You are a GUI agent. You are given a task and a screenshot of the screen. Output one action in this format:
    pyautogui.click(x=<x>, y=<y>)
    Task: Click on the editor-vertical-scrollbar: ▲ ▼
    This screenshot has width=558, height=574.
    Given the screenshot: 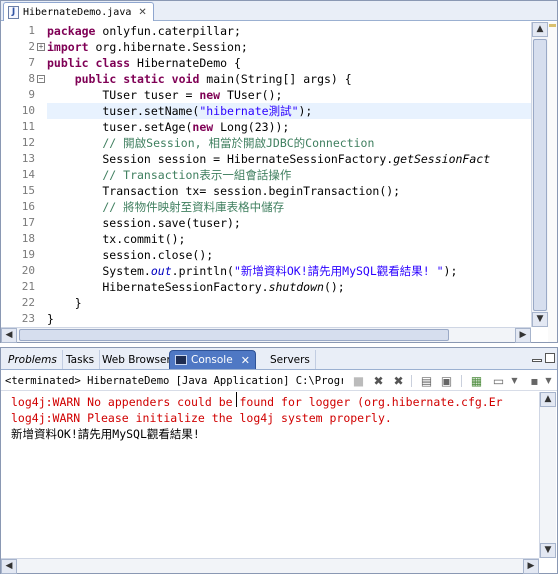 What is the action you would take?
    pyautogui.click(x=539, y=174)
    